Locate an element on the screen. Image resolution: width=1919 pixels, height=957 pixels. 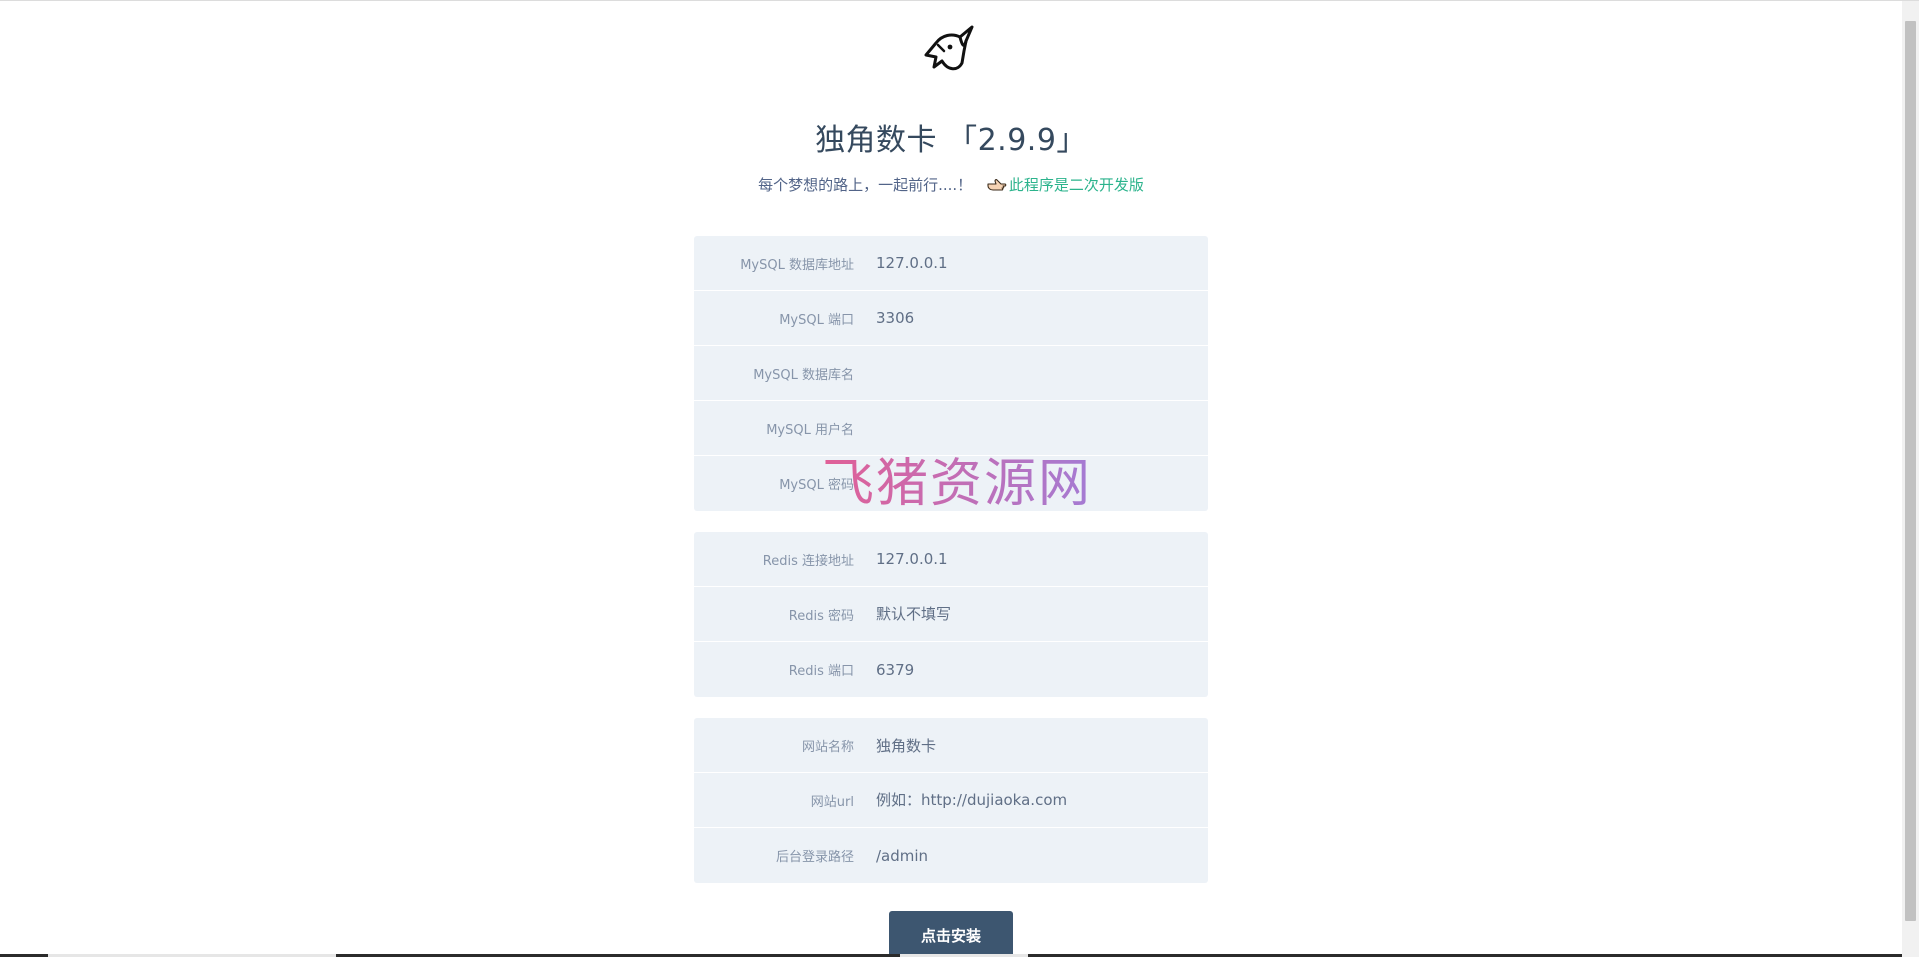
form-row: MySQL 端口 is located at coordinates (951, 318).